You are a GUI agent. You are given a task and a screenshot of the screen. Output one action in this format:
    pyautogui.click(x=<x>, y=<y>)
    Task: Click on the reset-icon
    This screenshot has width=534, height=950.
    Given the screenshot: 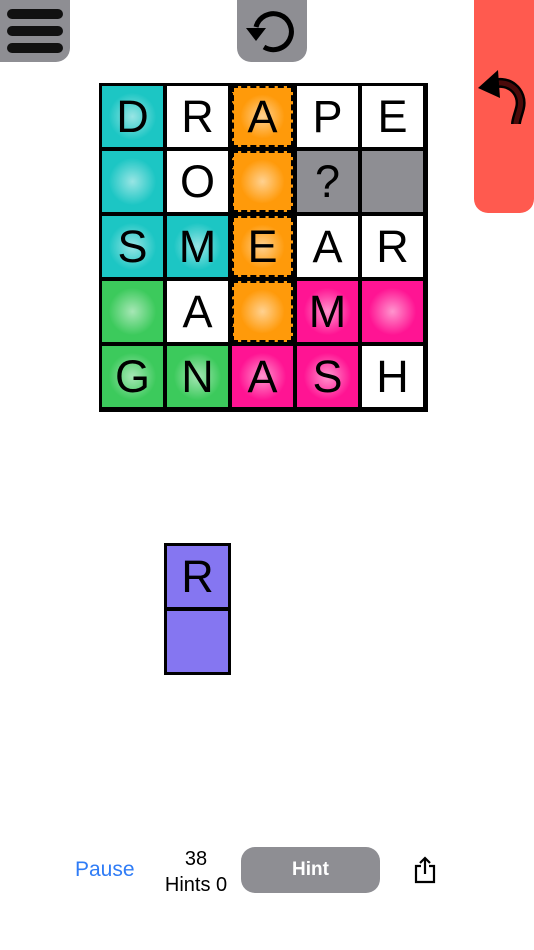 What is the action you would take?
    pyautogui.click(x=270, y=32)
    